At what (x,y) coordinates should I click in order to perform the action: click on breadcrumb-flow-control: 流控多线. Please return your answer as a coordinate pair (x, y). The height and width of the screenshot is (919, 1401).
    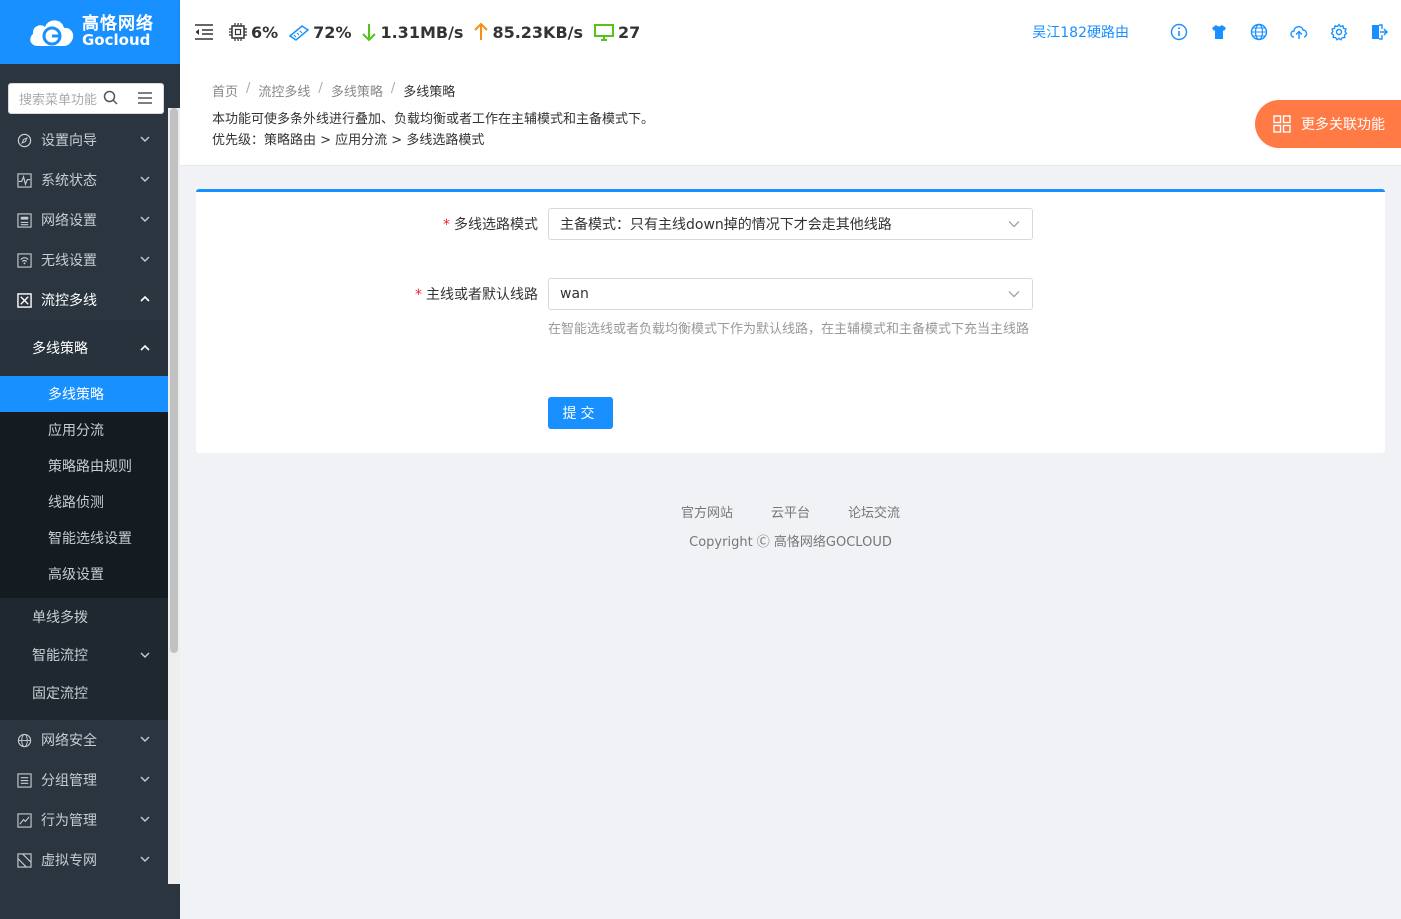
    Looking at the image, I should click on (284, 90).